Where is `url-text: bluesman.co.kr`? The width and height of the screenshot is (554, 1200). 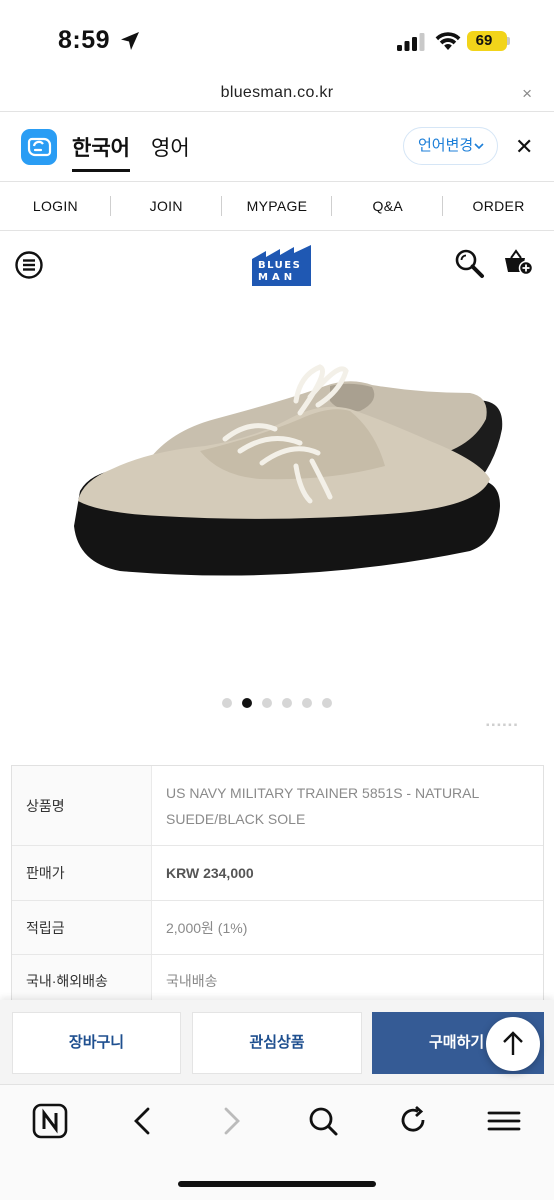
url-text: bluesman.co.kr is located at coordinates (277, 93).